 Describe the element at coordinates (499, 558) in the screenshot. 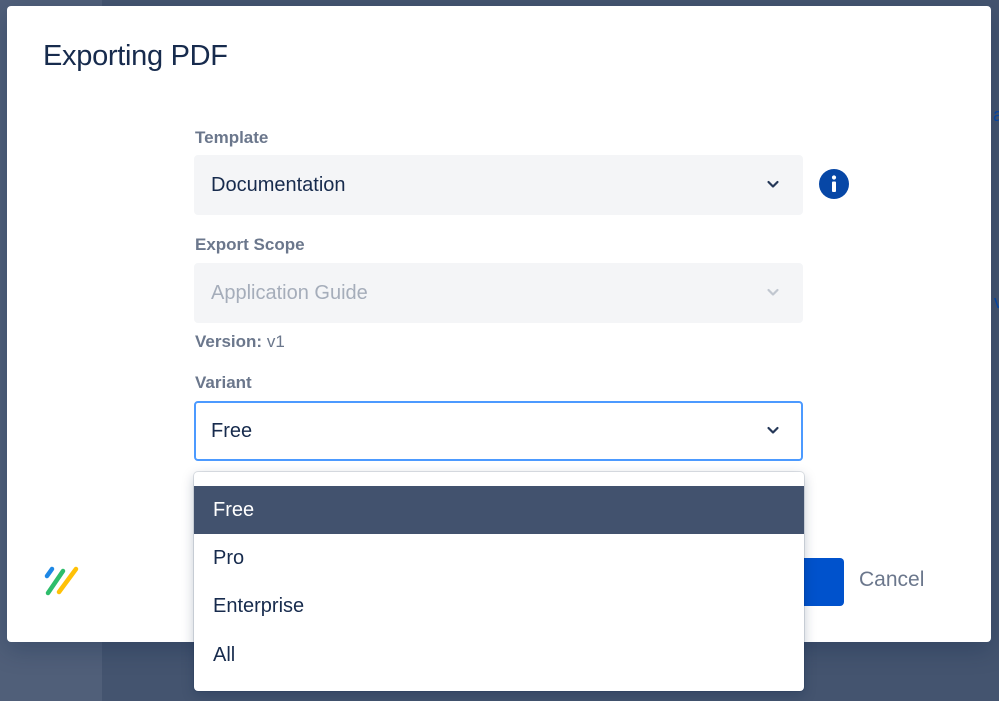

I see `variant-option-pro: Pro` at that location.